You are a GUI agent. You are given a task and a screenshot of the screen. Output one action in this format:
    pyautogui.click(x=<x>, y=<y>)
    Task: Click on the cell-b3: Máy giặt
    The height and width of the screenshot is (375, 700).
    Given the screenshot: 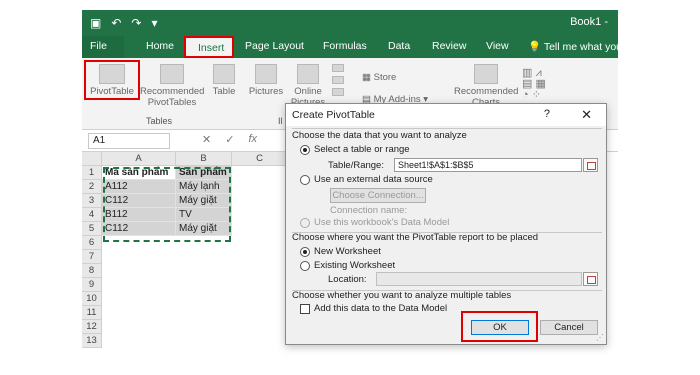 What is the action you would take?
    pyautogui.click(x=204, y=201)
    